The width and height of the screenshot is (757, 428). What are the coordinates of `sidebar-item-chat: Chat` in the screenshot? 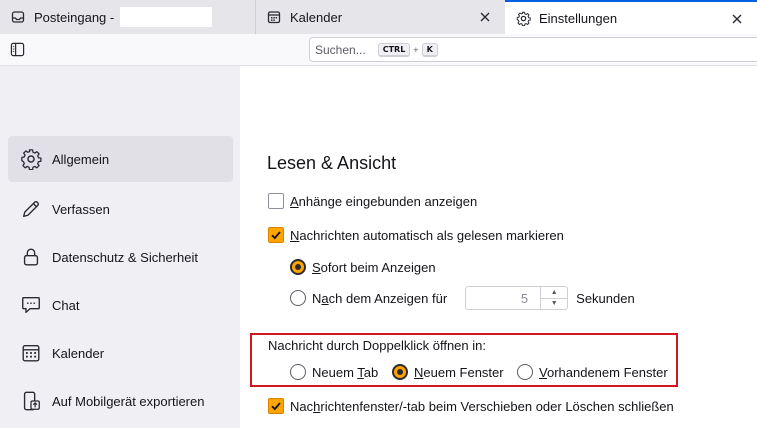 It's located at (120, 305).